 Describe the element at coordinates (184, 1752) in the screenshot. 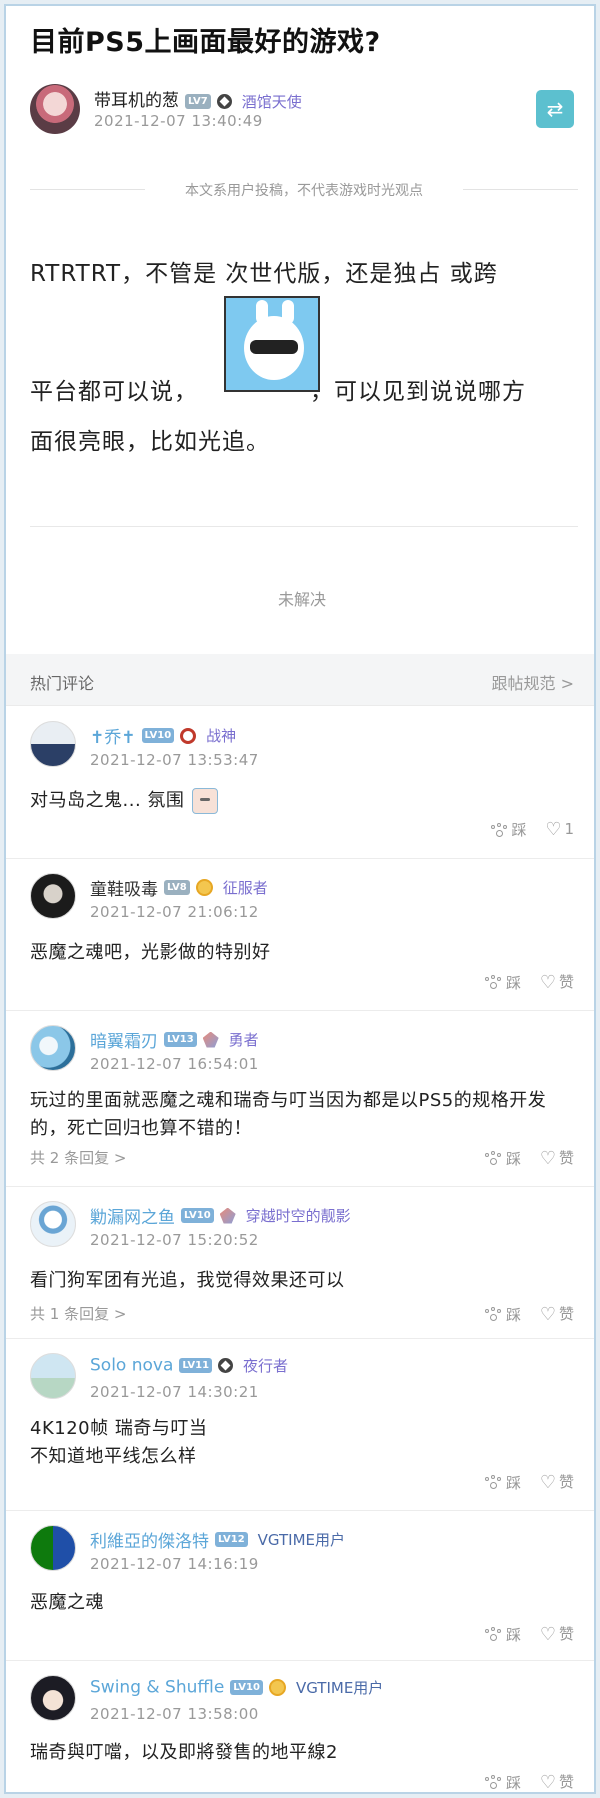

I see `comment-text: 瑞奇與叮噹，以及即將發售的地平線2` at that location.